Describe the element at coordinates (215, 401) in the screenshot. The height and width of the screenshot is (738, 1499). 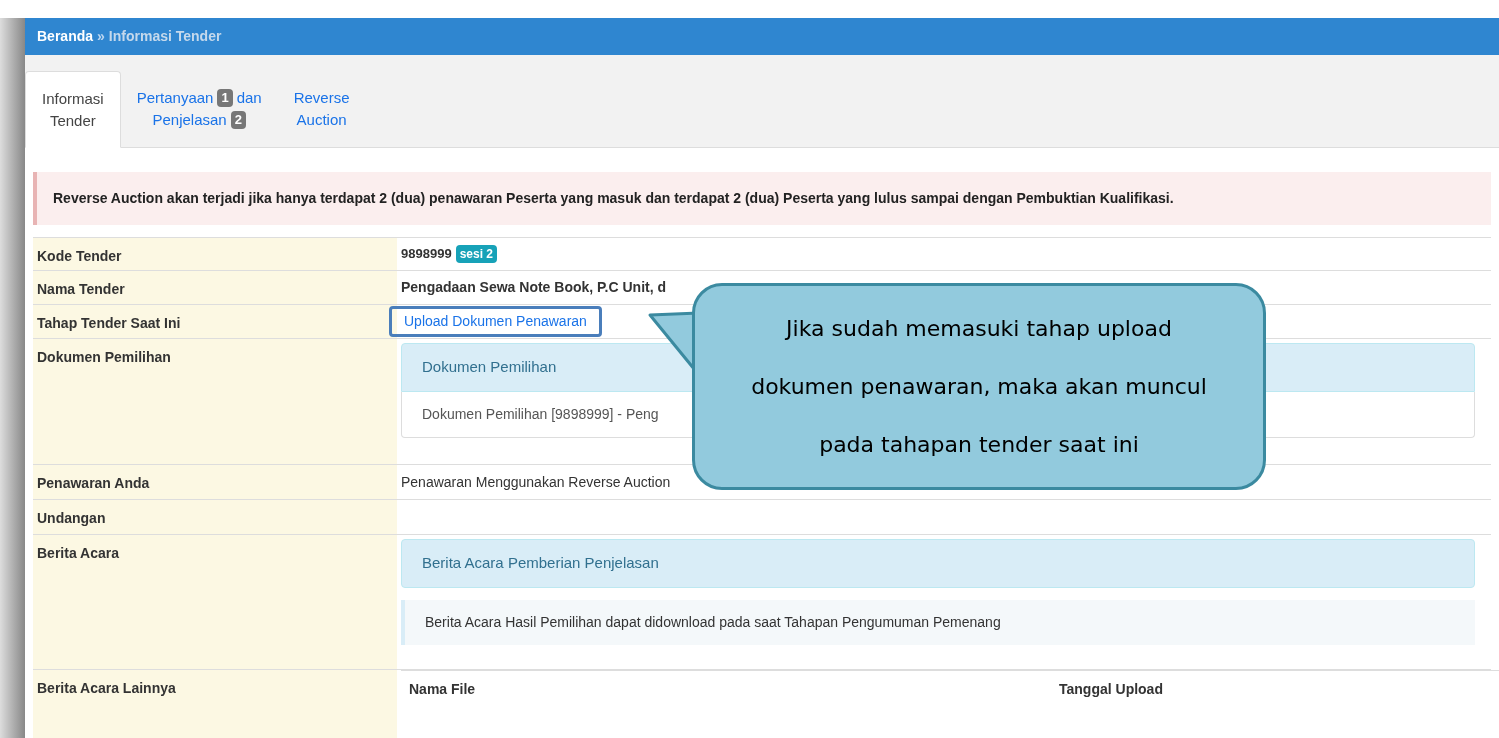
I see `row-label: Dokumen Pemilihan` at that location.